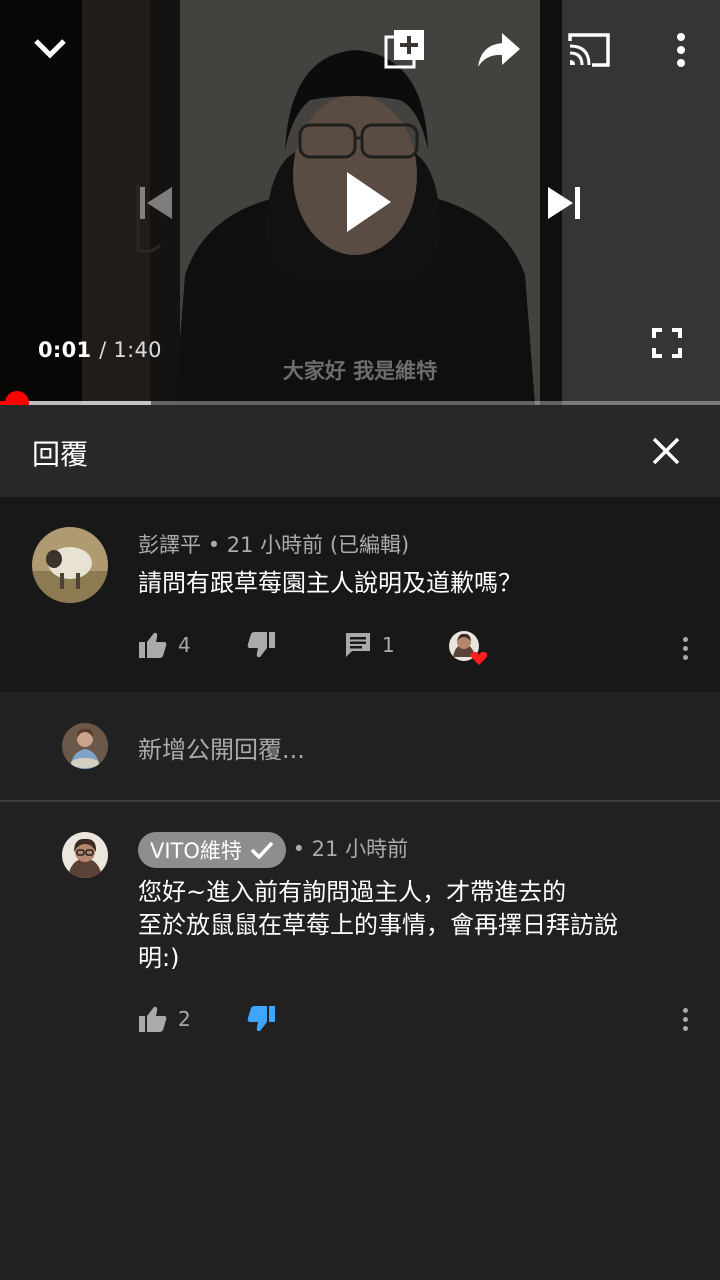 The height and width of the screenshot is (1280, 720). Describe the element at coordinates (184, 1019) in the screenshot. I see `reply-like-count: 2` at that location.